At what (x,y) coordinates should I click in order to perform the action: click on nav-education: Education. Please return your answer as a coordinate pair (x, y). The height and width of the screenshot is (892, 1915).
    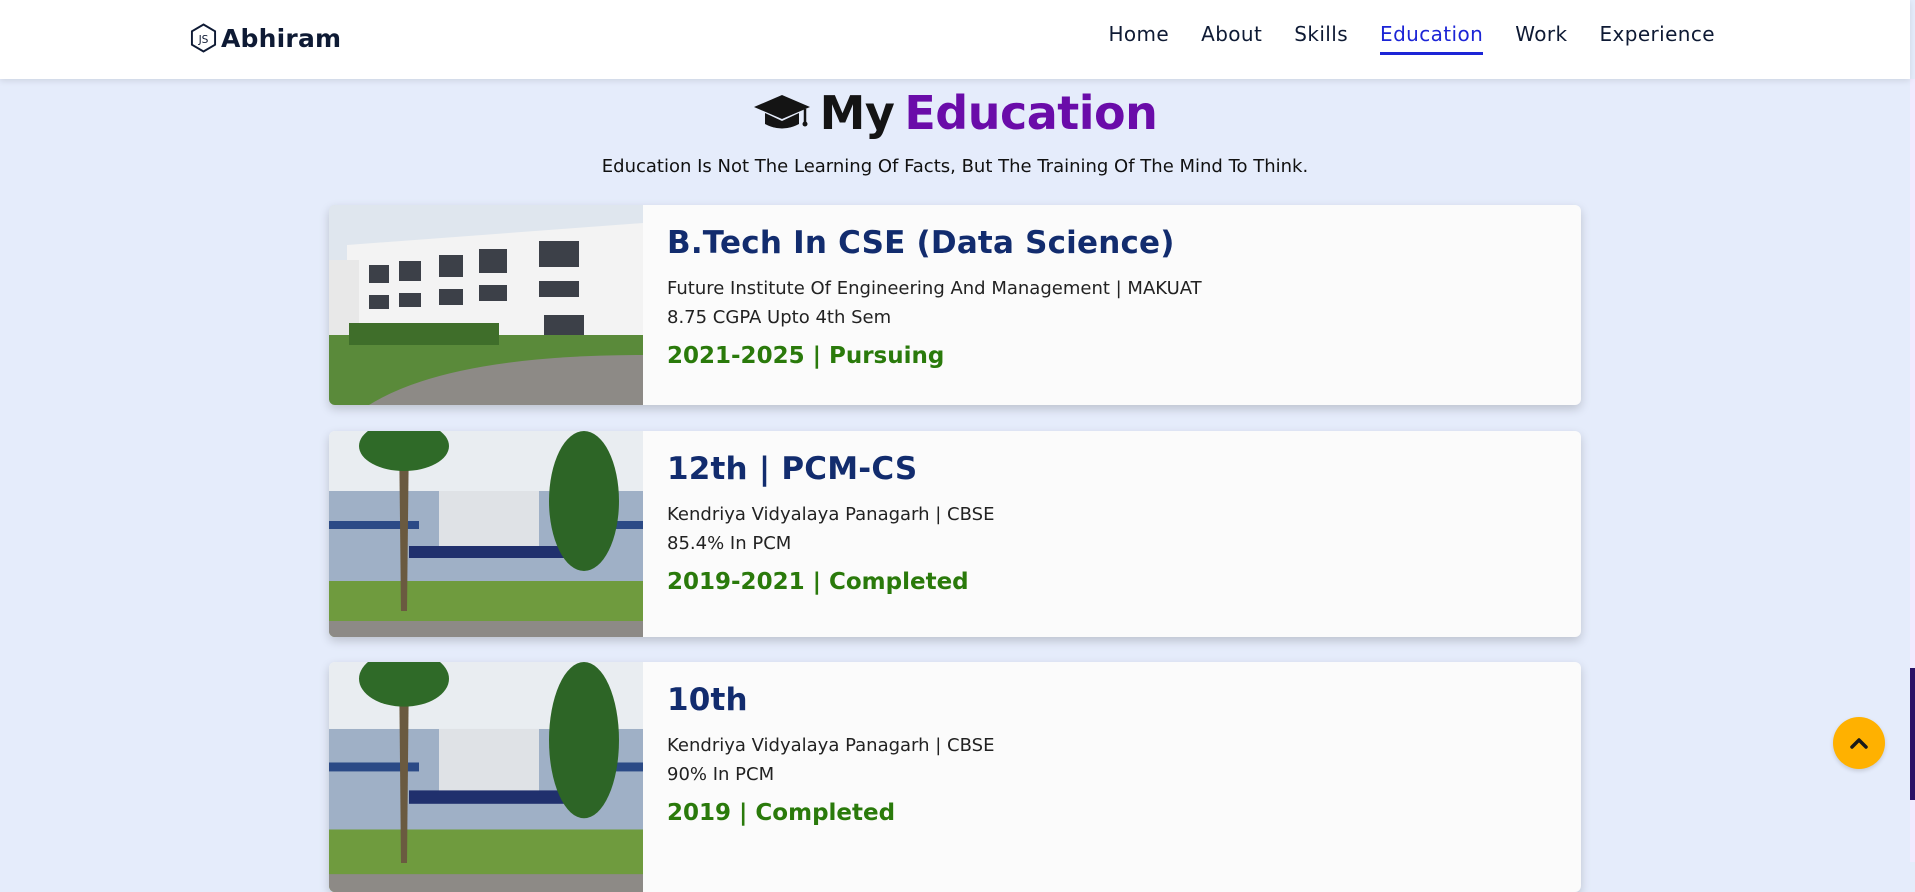
    Looking at the image, I should click on (1432, 38).